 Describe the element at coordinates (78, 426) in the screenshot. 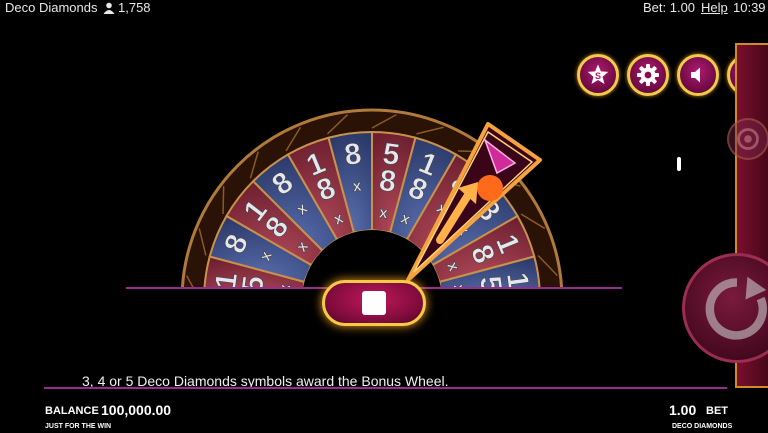

I see `left-subtitle: JUST FOR THE WIN` at that location.